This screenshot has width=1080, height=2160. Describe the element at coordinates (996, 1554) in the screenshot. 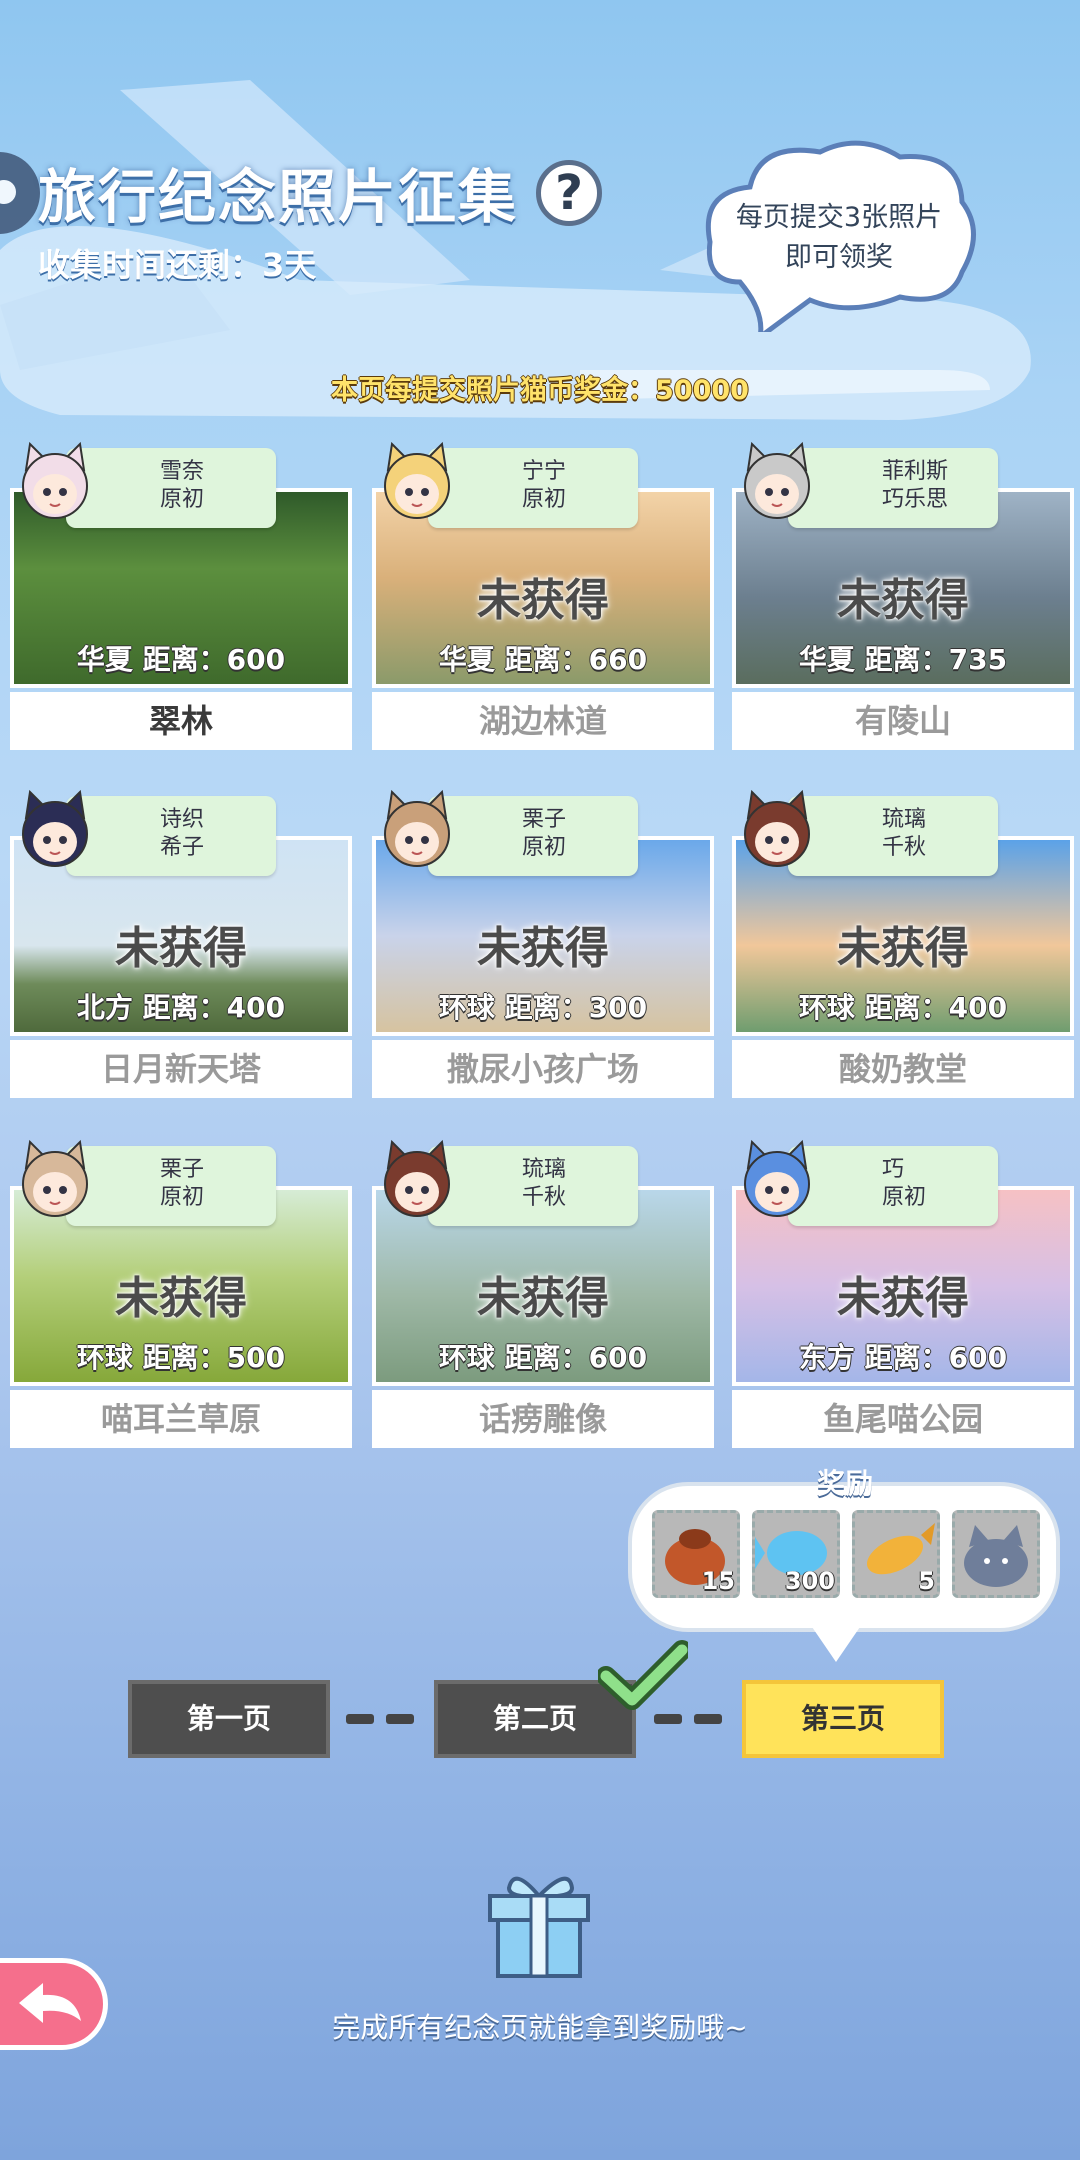

I see `cat-plush-icon` at that location.